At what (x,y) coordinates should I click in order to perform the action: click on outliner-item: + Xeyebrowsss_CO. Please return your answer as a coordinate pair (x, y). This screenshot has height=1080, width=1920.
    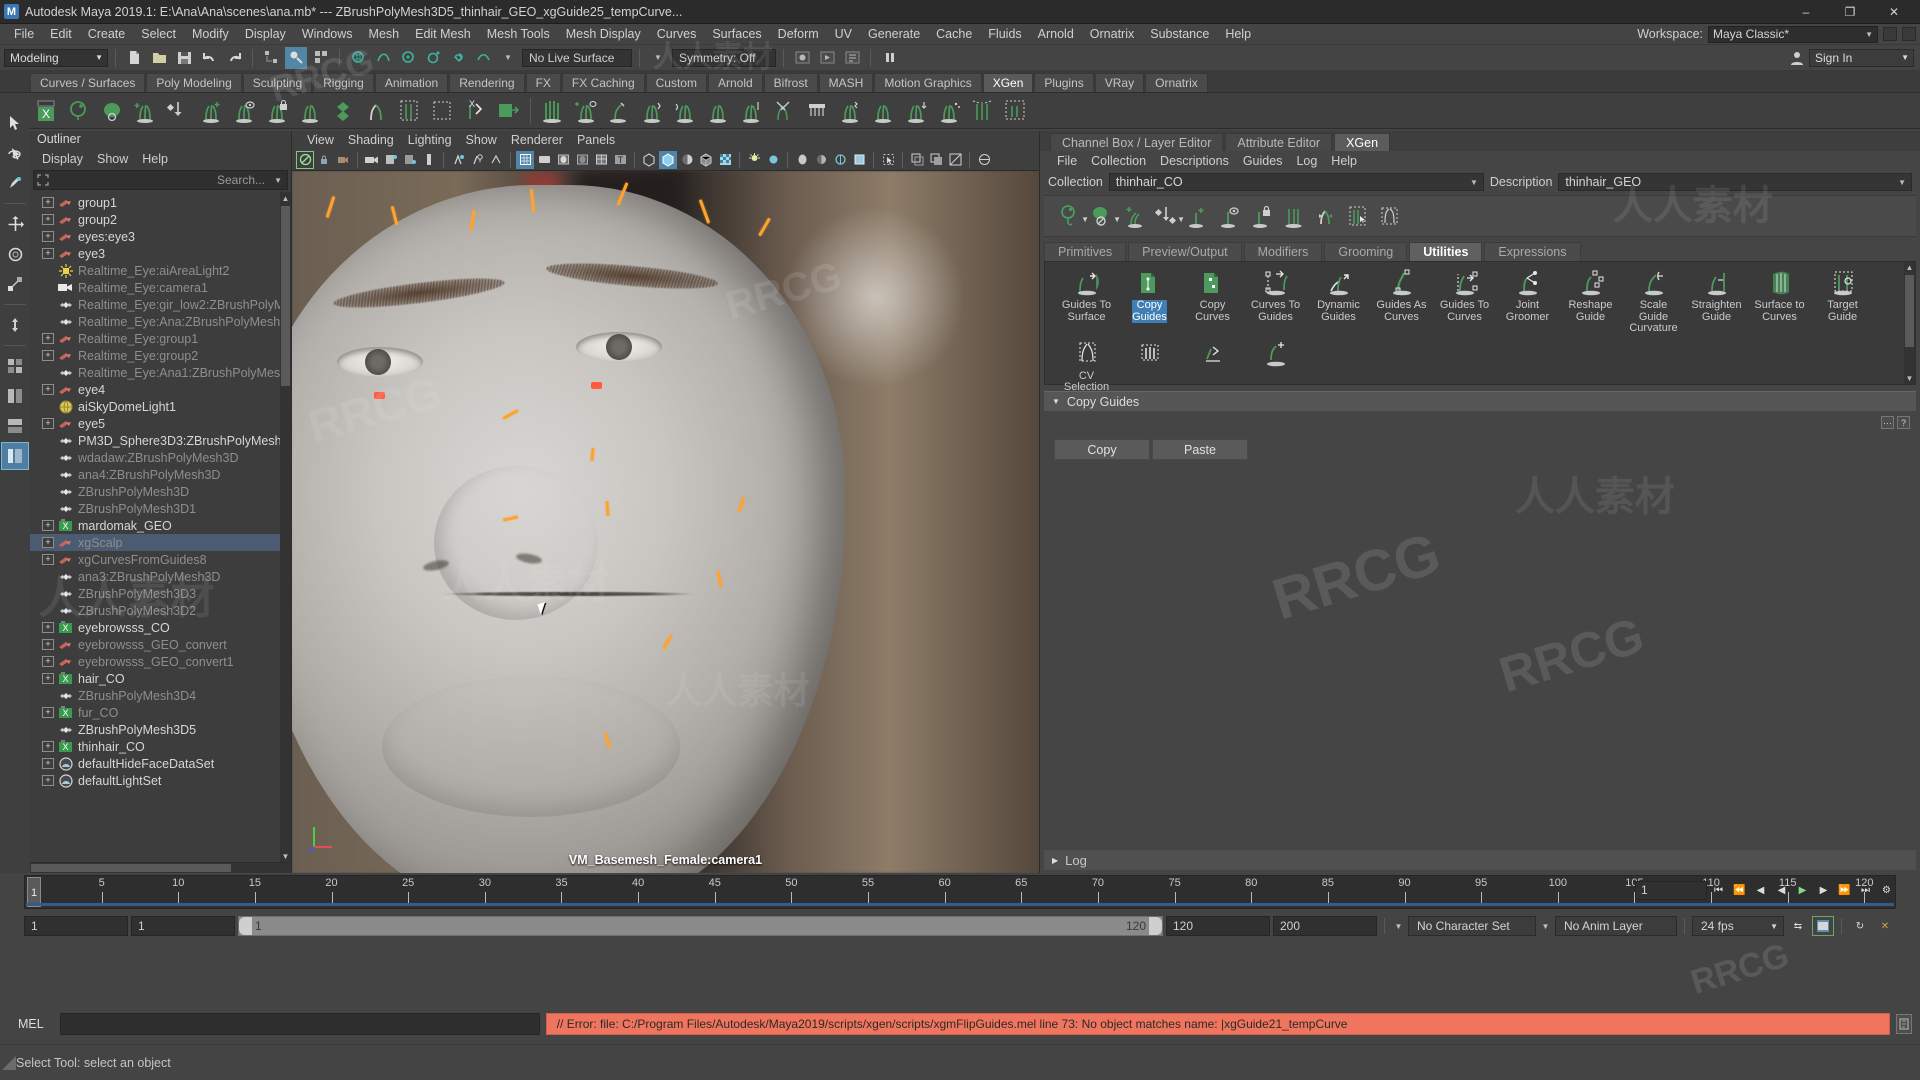
    Looking at the image, I should click on (160, 627).